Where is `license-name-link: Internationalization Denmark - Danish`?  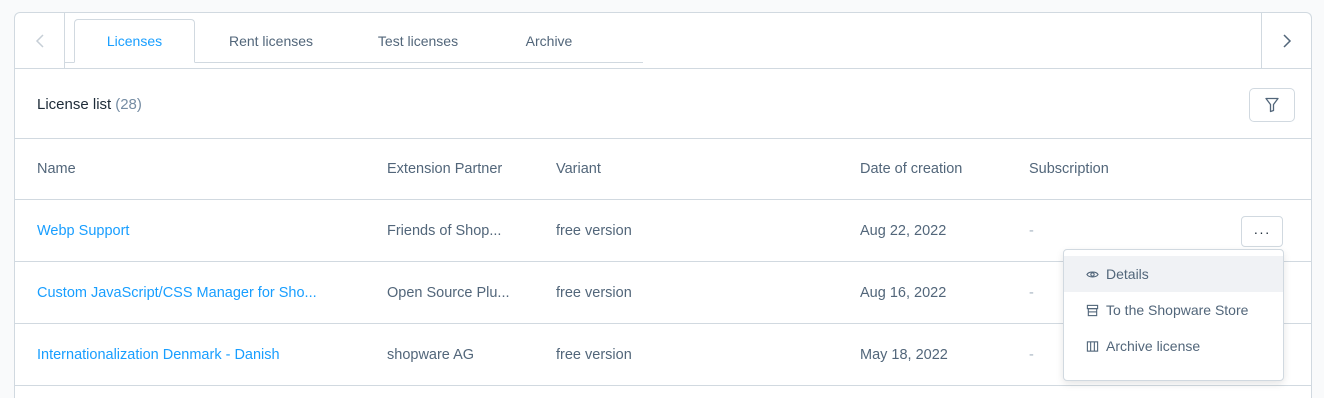
license-name-link: Internationalization Denmark - Danish is located at coordinates (158, 354).